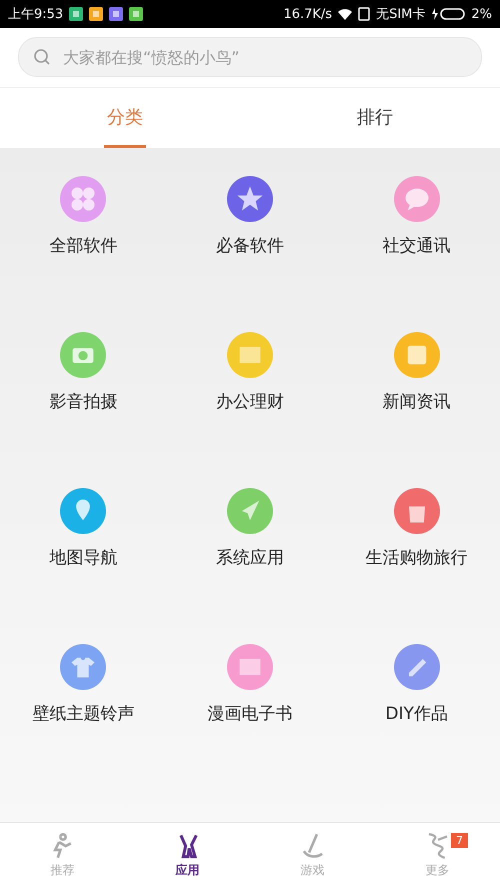  I want to click on category-item: 系统应用, so click(250, 538).